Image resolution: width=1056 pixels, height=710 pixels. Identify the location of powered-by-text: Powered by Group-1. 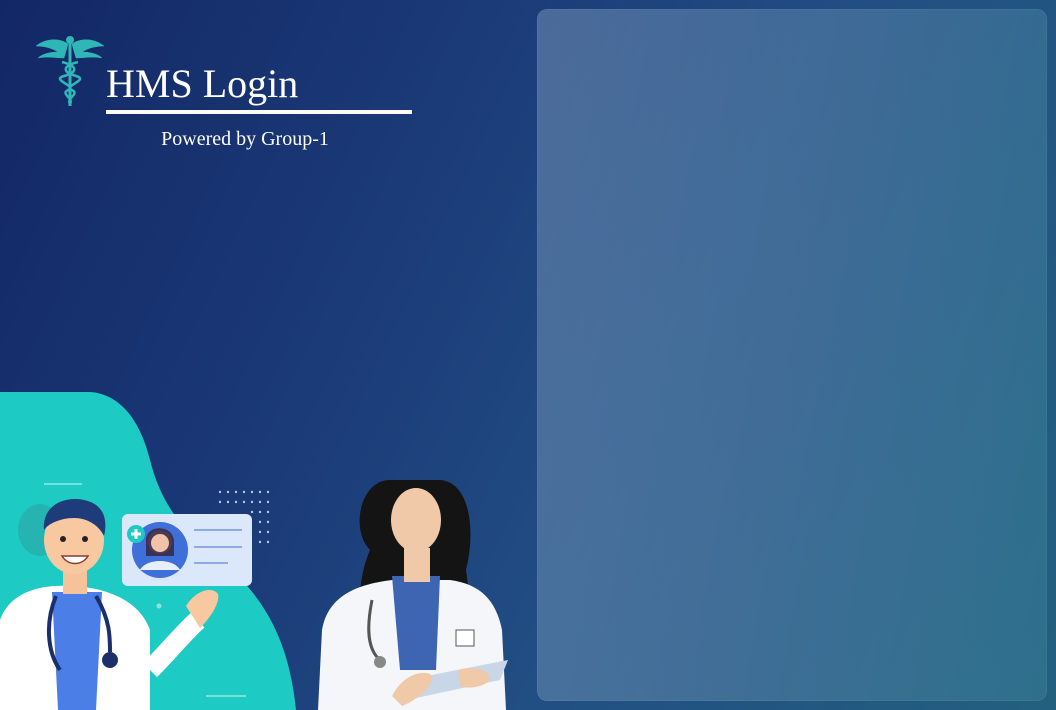
(245, 139).